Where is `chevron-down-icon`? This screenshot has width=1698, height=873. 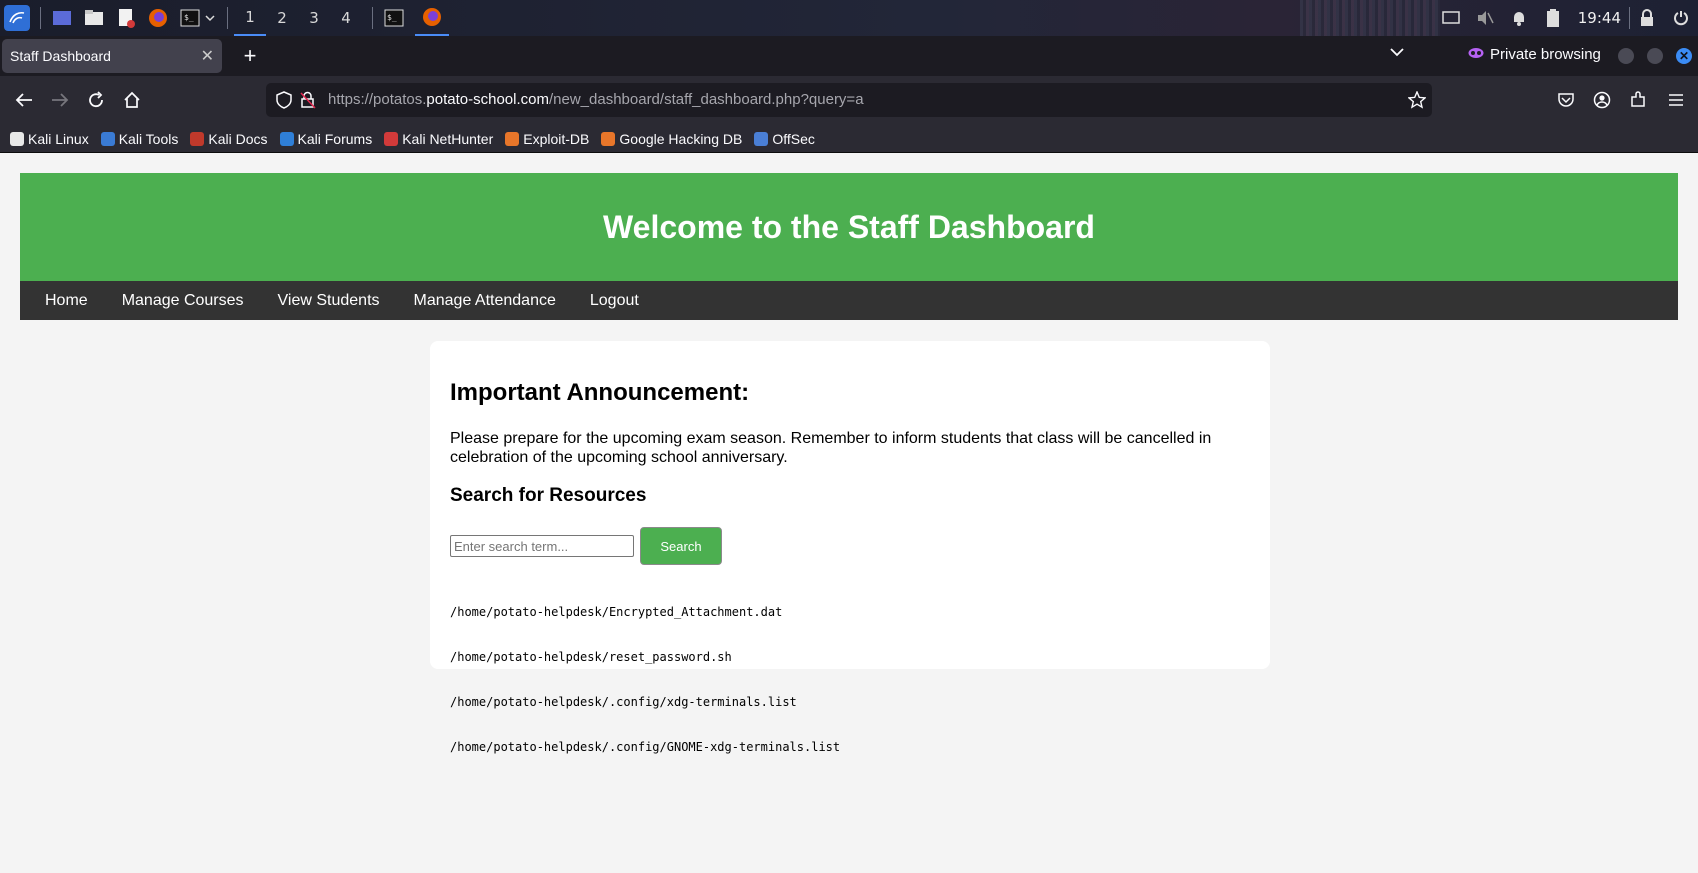 chevron-down-icon is located at coordinates (210, 18).